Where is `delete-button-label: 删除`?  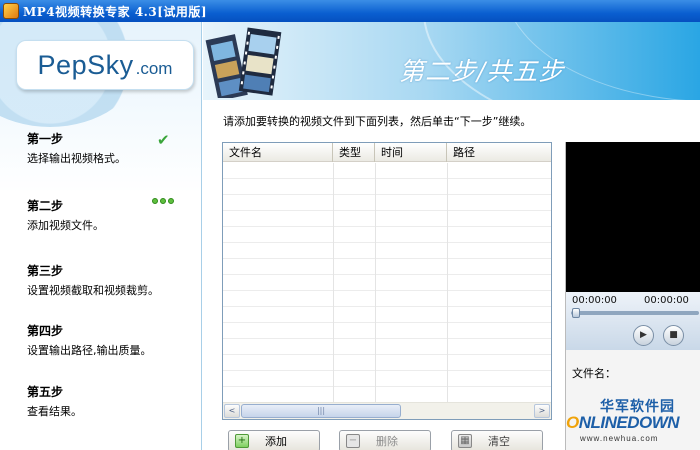
delete-button-label: 删除 is located at coordinates (387, 441).